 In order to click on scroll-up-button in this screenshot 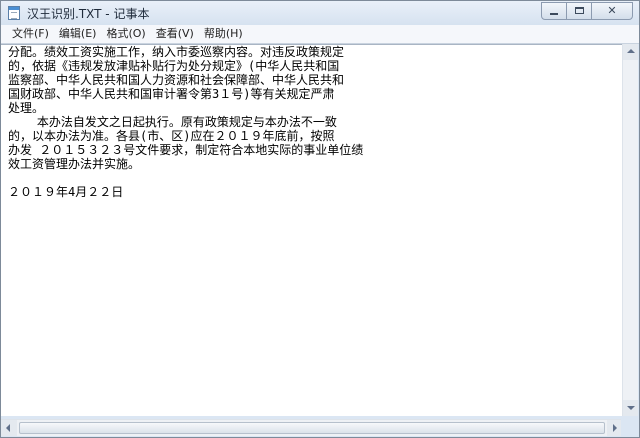, I will do `click(630, 52)`.